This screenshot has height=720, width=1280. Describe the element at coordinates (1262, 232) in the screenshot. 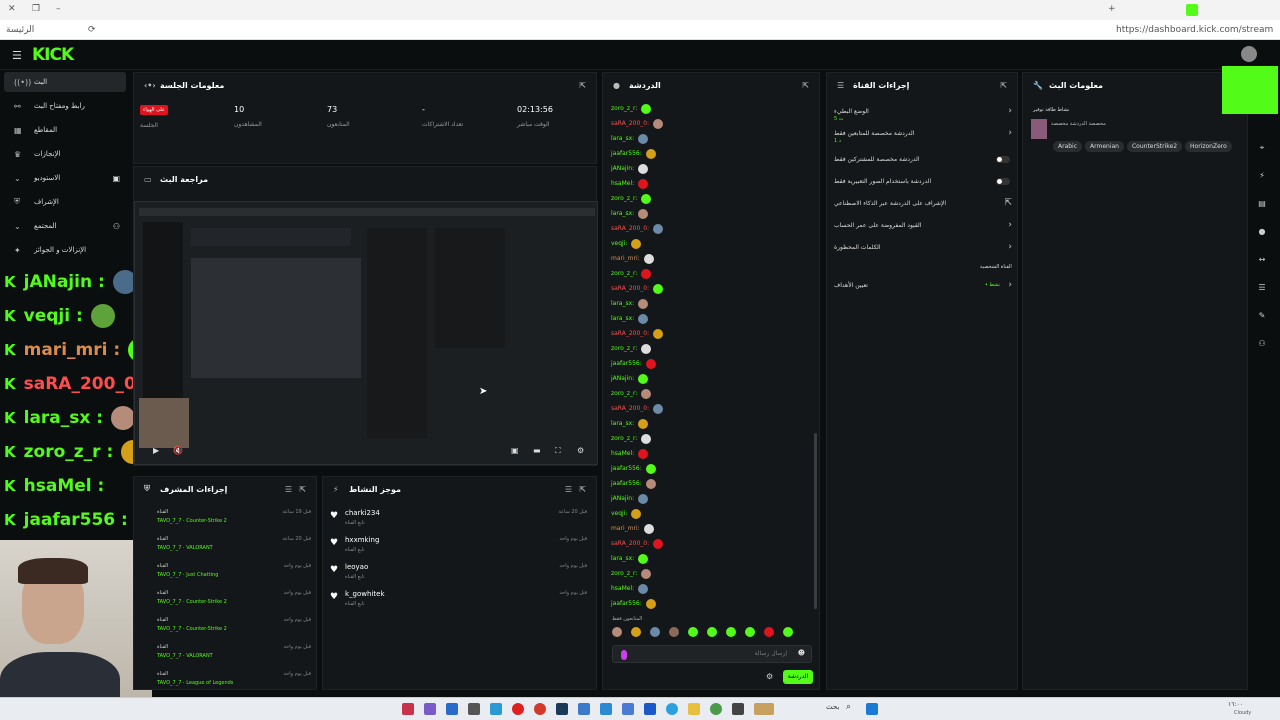

I see `chat-bubble-icon: ●` at that location.